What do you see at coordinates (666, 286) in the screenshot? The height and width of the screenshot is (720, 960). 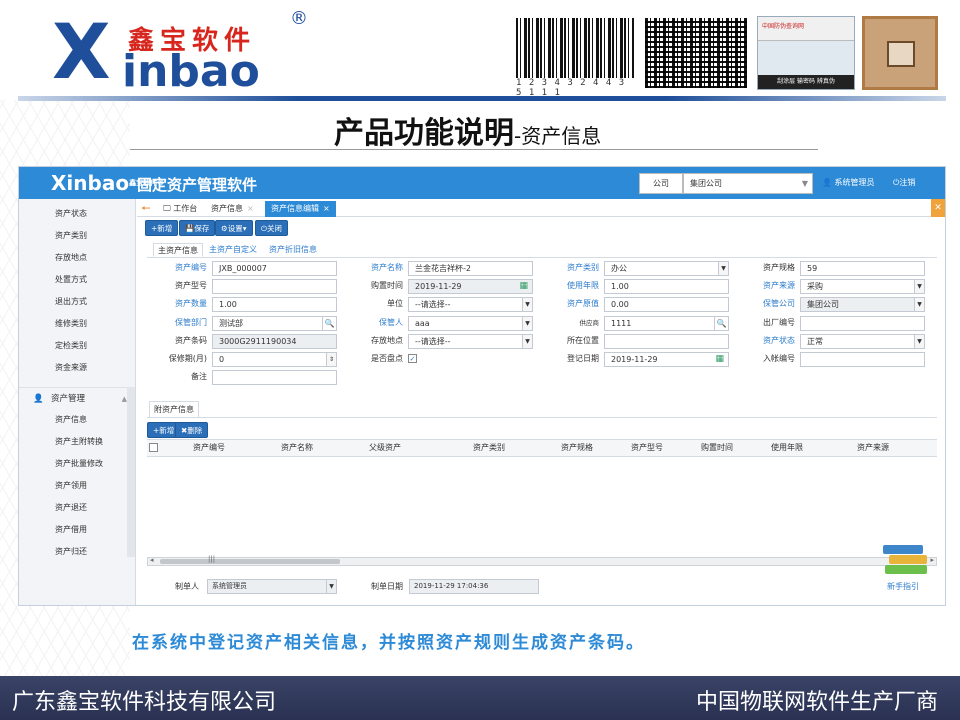 I see `years-field: 1.00` at bounding box center [666, 286].